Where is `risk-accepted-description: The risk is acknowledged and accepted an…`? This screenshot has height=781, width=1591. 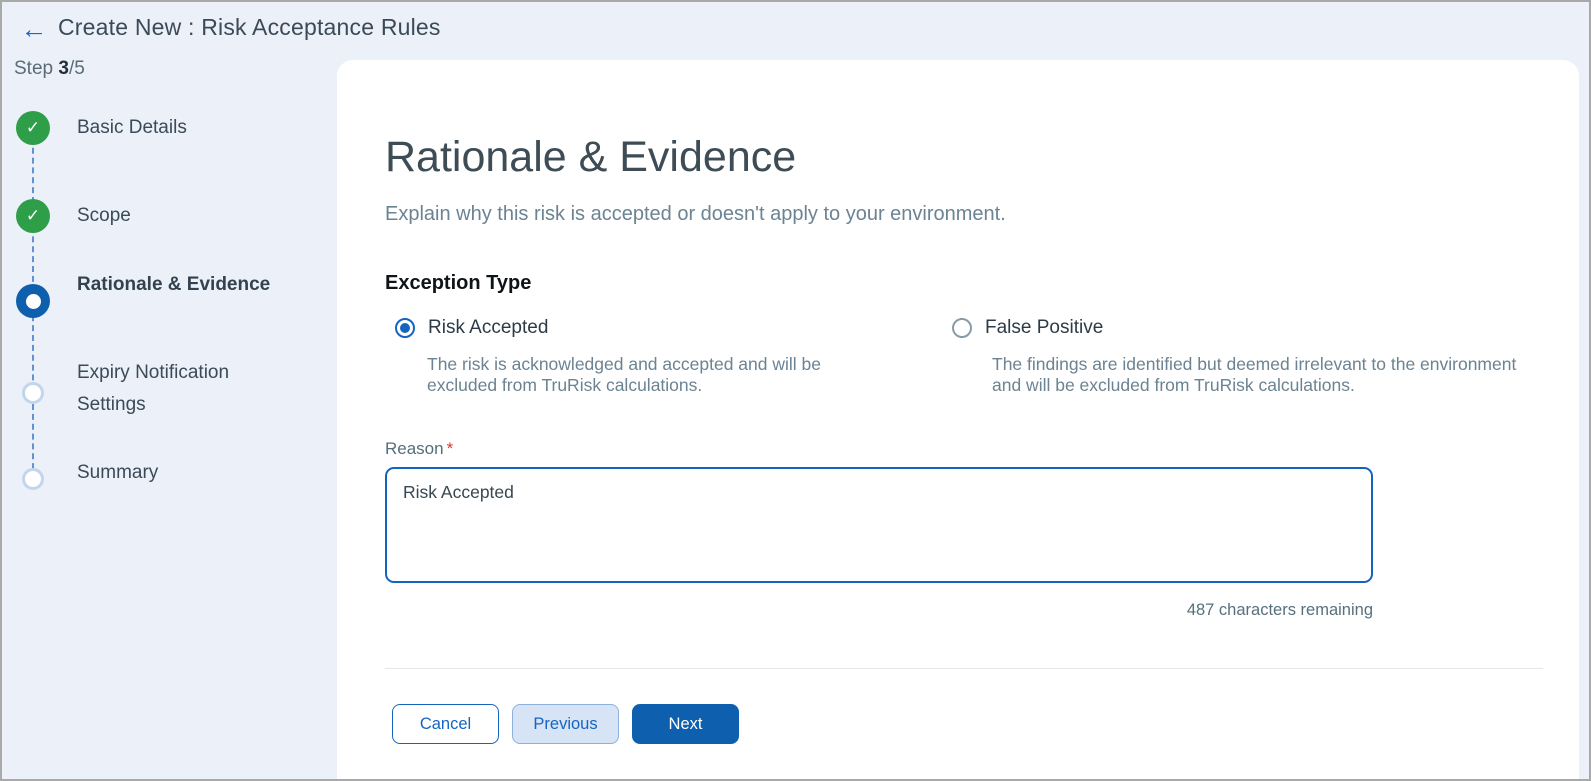 risk-accepted-description: The risk is acknowledged and accepted an… is located at coordinates (624, 374).